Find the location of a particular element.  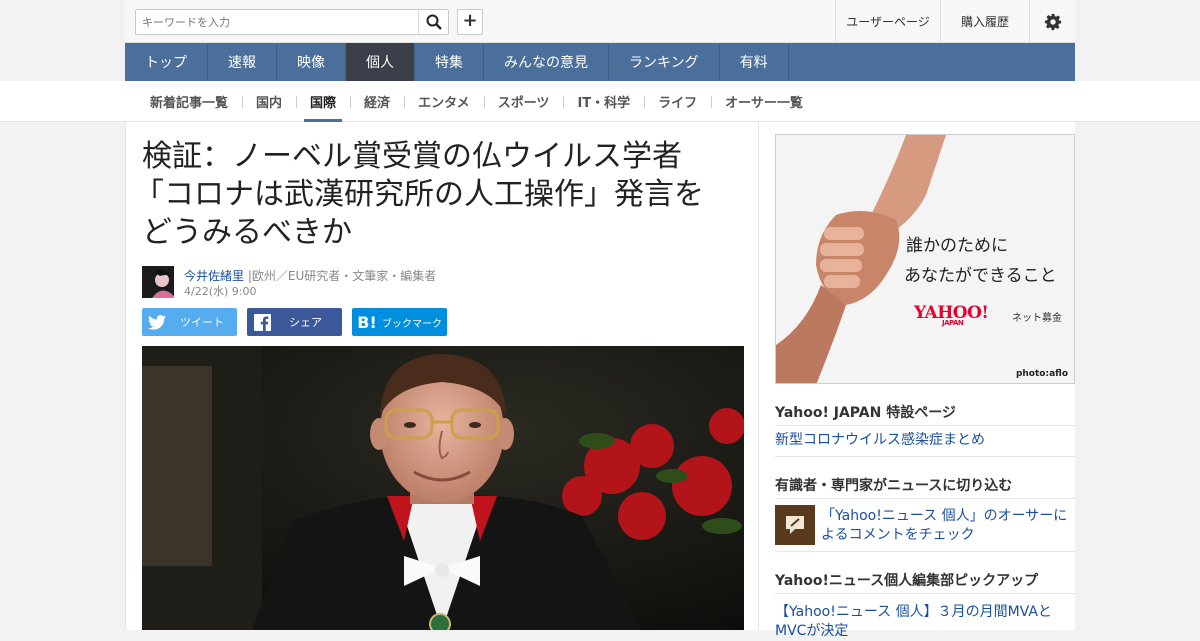

subnav-domestic: 国内 is located at coordinates (269, 101).